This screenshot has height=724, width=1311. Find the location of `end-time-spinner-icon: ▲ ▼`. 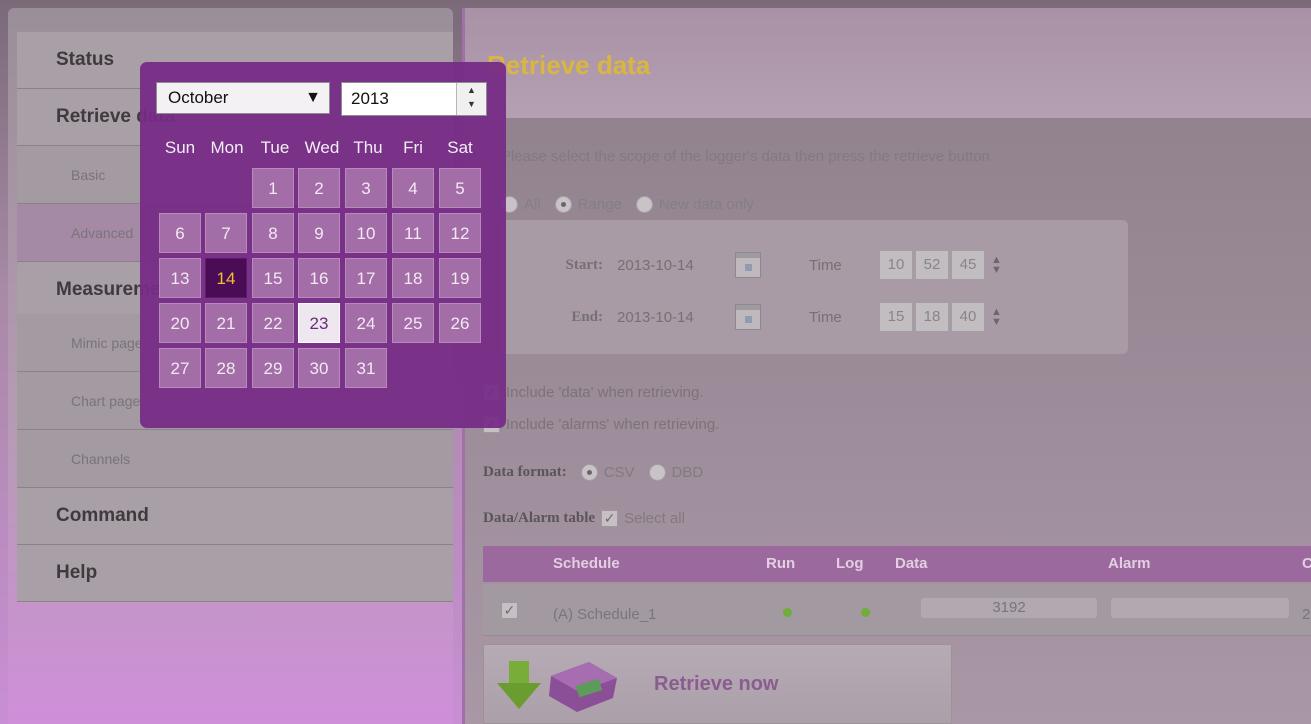

end-time-spinner-icon: ▲ ▼ is located at coordinates (996, 317).